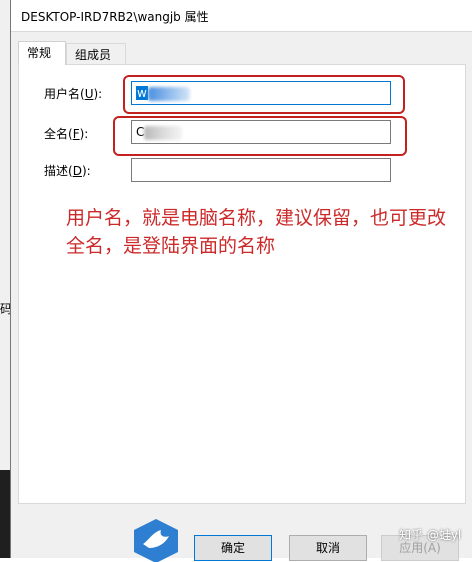 The height and width of the screenshot is (562, 472). I want to click on annotation-line-1: 用户名，就是电脑名称，建议保留，也可更改, so click(256, 218).